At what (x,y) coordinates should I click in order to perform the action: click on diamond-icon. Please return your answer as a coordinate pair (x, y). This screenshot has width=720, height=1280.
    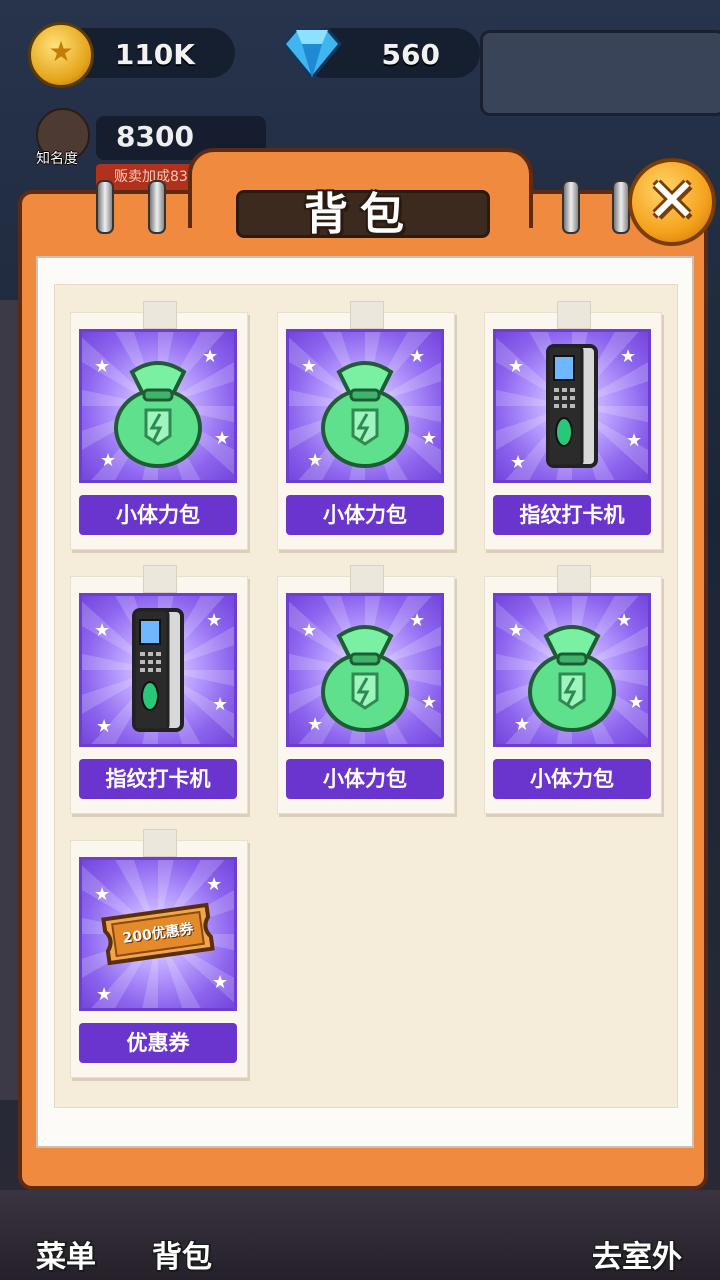
    Looking at the image, I should click on (312, 54).